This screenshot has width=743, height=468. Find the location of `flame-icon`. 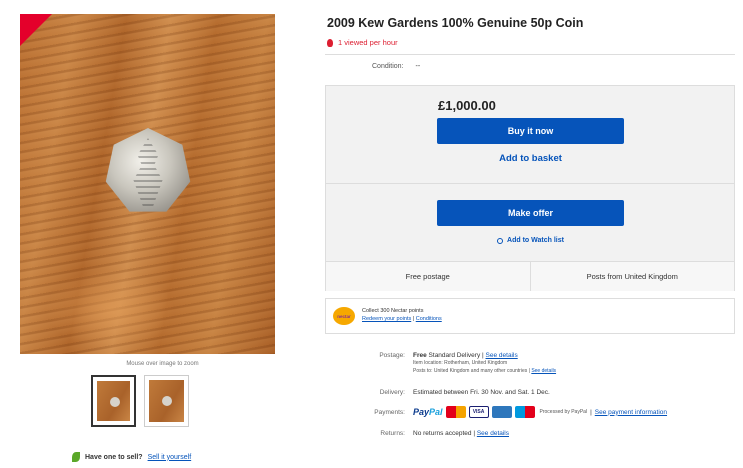

flame-icon is located at coordinates (330, 42).